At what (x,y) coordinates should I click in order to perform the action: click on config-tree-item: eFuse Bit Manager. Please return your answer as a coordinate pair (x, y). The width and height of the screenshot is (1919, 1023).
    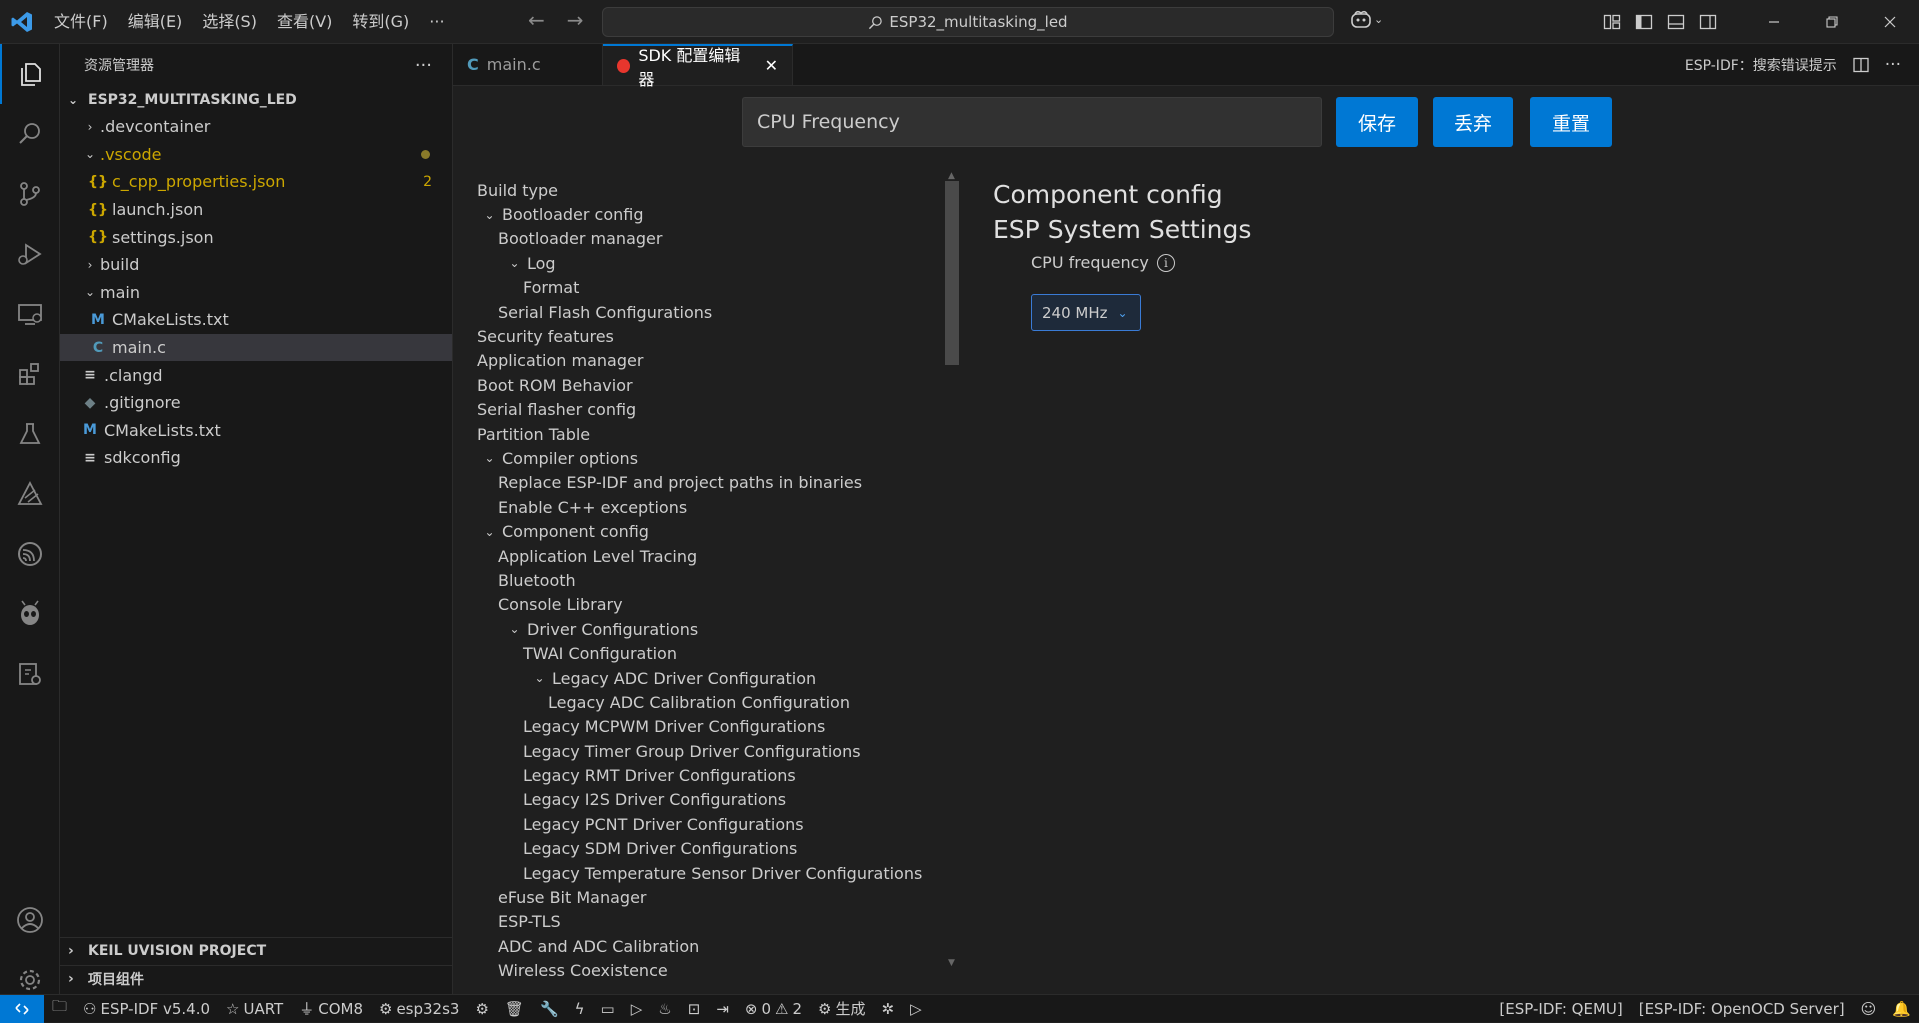
    Looking at the image, I should click on (692, 897).